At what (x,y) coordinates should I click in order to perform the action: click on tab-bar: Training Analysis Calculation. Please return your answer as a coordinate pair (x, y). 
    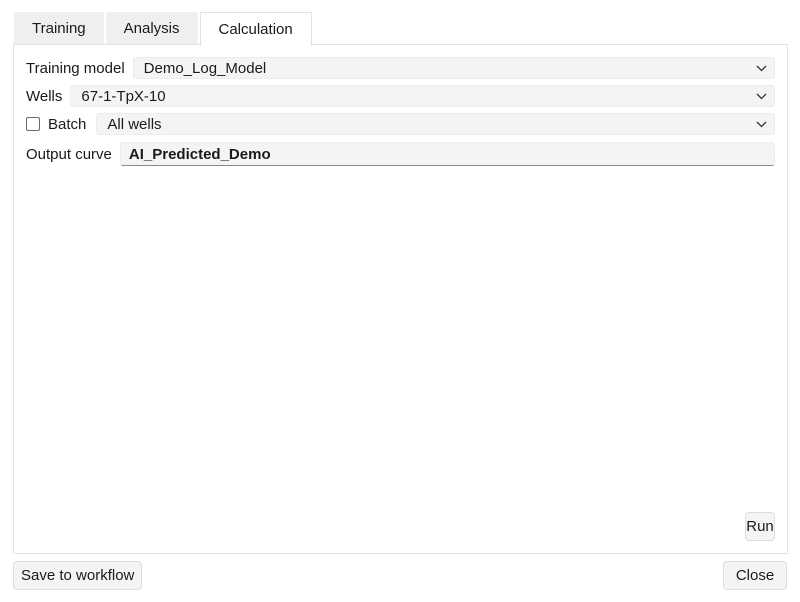
    Looking at the image, I should click on (164, 29).